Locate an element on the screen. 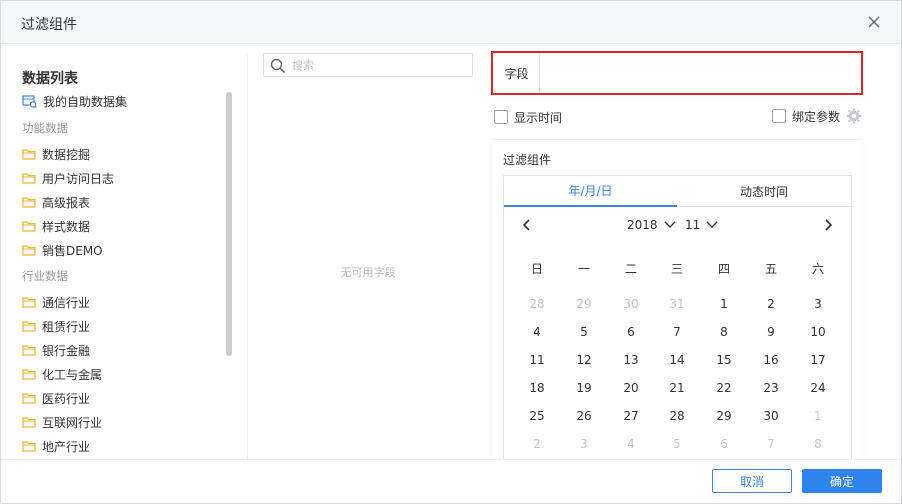 The image size is (902, 504). year-value: 2018 is located at coordinates (642, 225).